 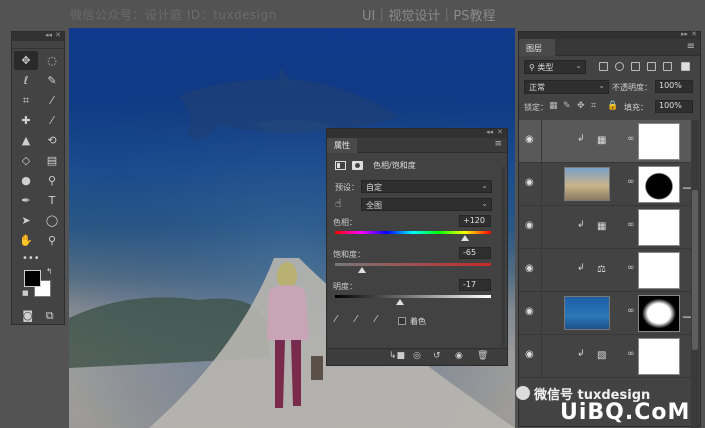 What do you see at coordinates (52, 180) in the screenshot?
I see `dodge-tool-icon: ⚲` at bounding box center [52, 180].